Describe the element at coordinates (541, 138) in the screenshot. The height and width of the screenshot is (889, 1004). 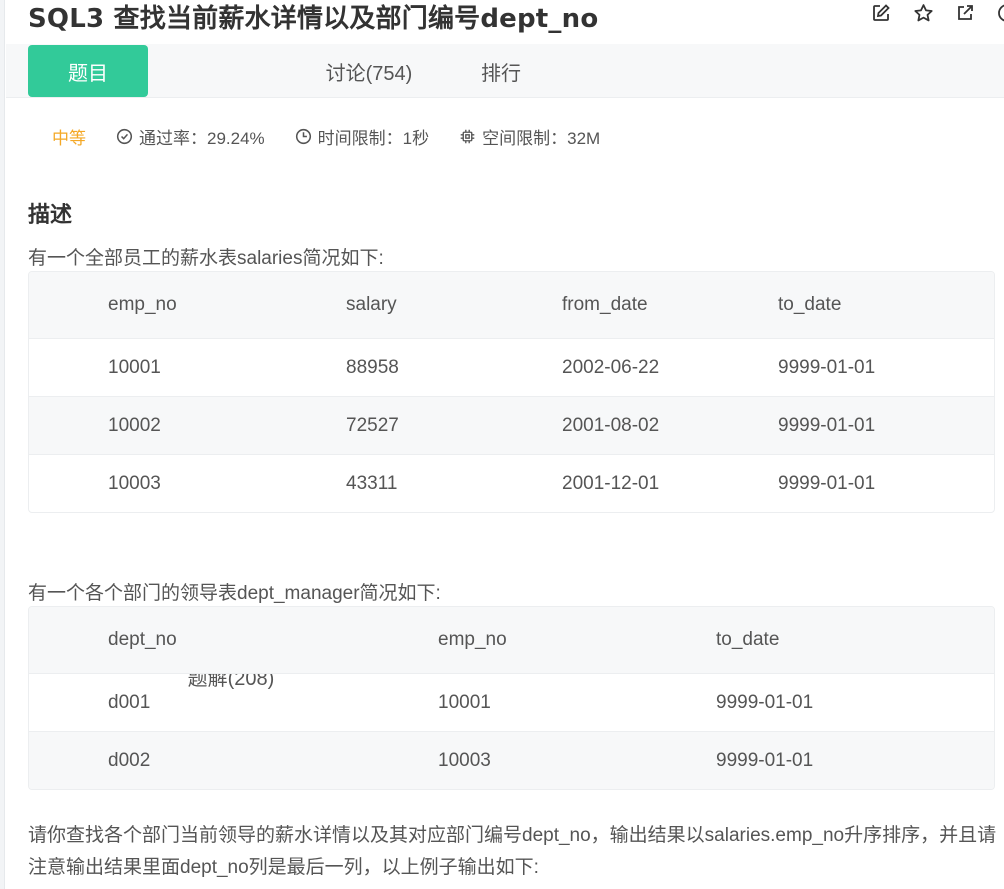
I see `space-limit-text: 空间限制：32M` at that location.